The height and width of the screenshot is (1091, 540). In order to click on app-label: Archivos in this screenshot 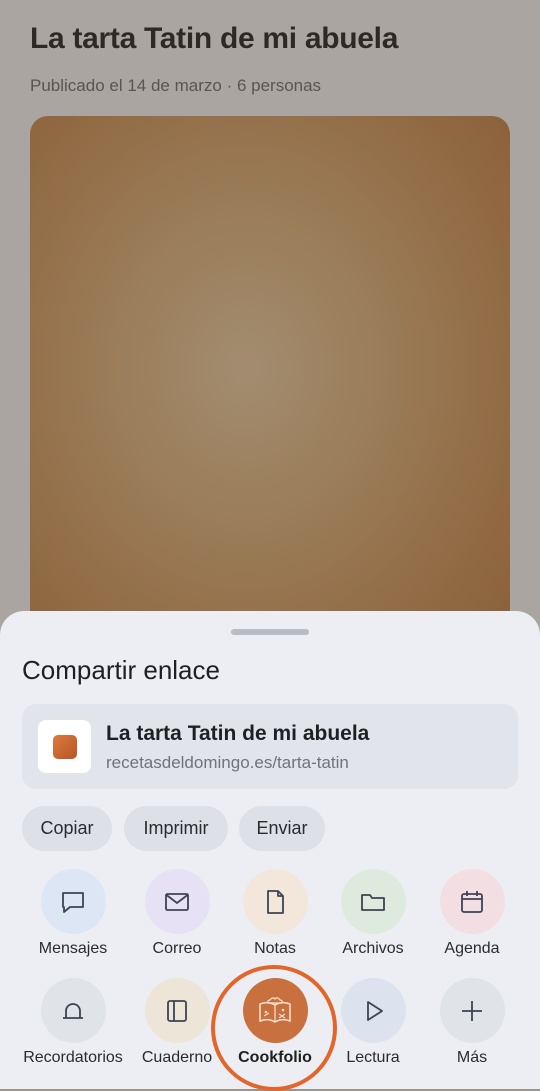, I will do `click(373, 948)`.